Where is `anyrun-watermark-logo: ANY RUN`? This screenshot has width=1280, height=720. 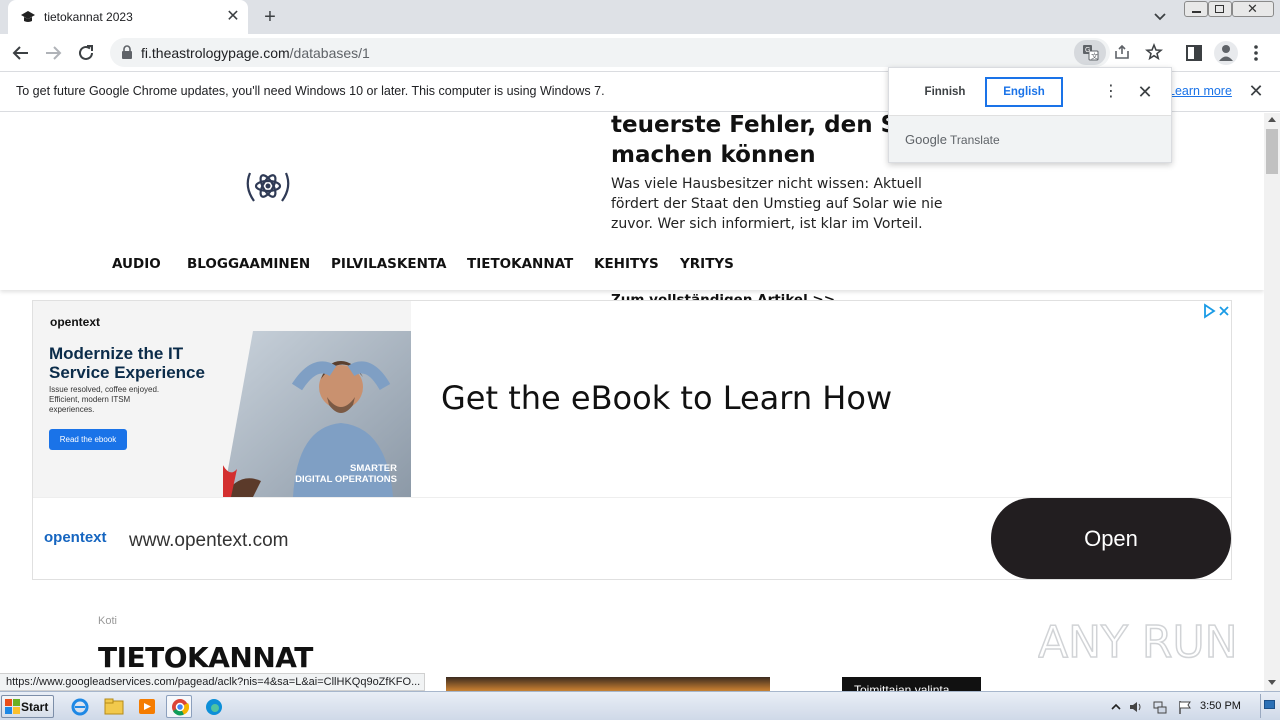 anyrun-watermark-logo: ANY RUN is located at coordinates (1138, 642).